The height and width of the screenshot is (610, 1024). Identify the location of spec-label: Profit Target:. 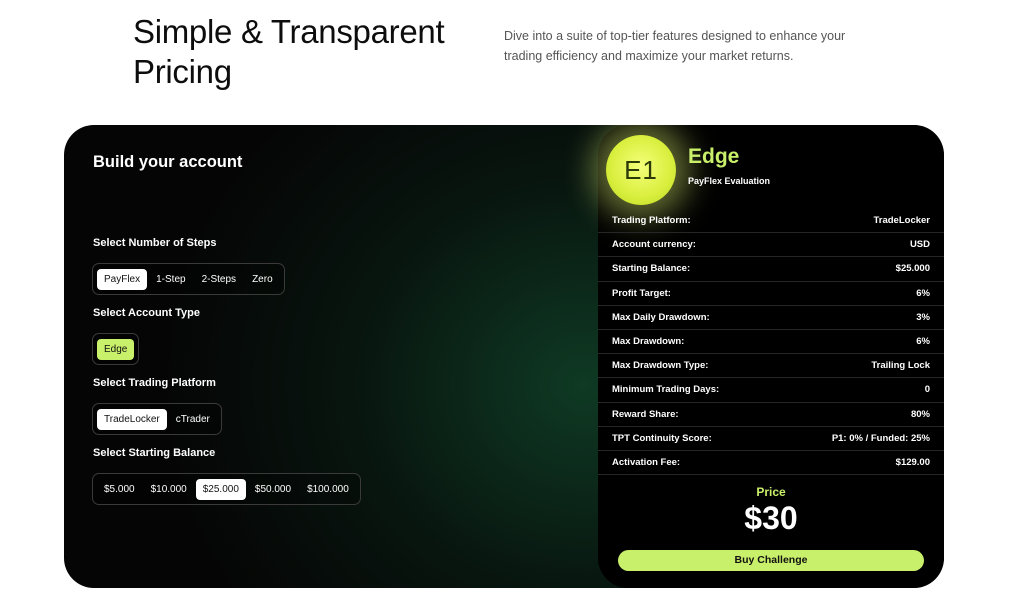
(641, 293).